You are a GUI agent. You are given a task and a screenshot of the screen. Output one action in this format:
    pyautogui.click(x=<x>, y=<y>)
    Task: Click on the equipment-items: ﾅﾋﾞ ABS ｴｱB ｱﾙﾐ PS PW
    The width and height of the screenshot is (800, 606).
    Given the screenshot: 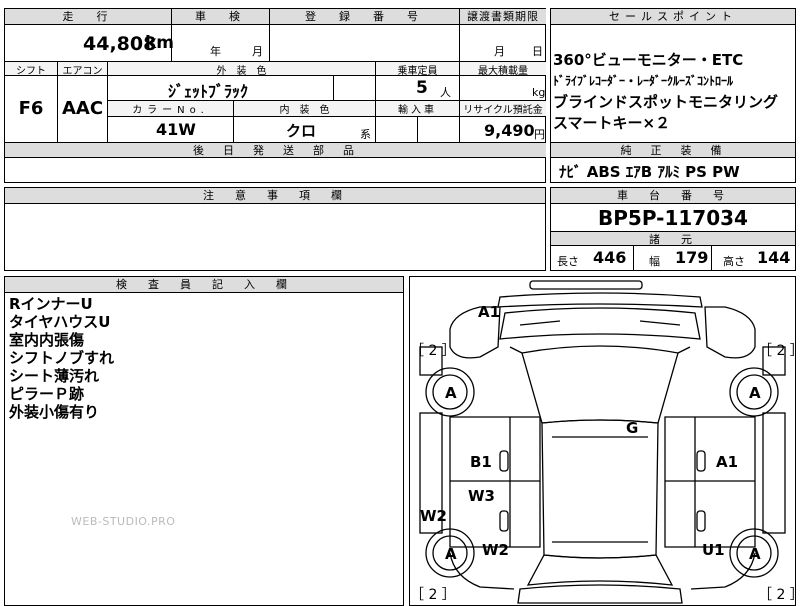 What is the action you would take?
    pyautogui.click(x=649, y=172)
    